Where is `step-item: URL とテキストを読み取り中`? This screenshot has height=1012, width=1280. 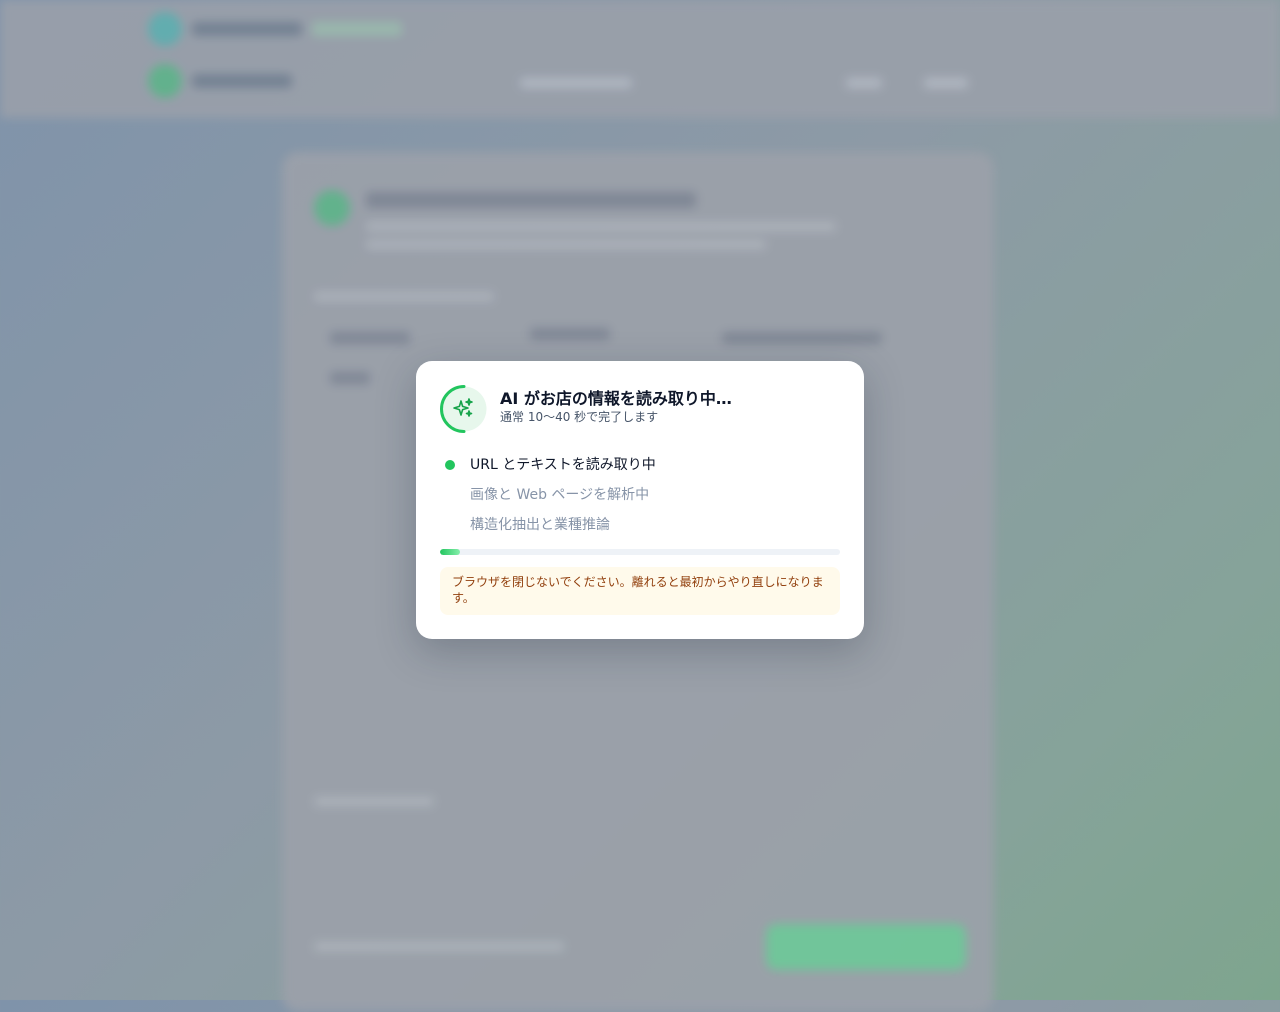 step-item: URL とテキストを読み取り中 is located at coordinates (640, 466).